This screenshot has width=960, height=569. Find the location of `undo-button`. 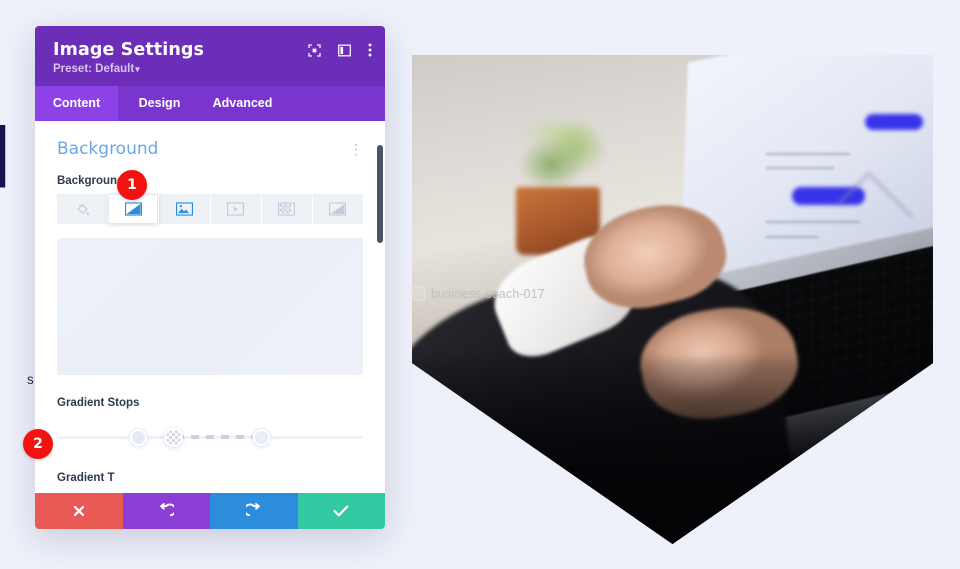

undo-button is located at coordinates (166, 511).